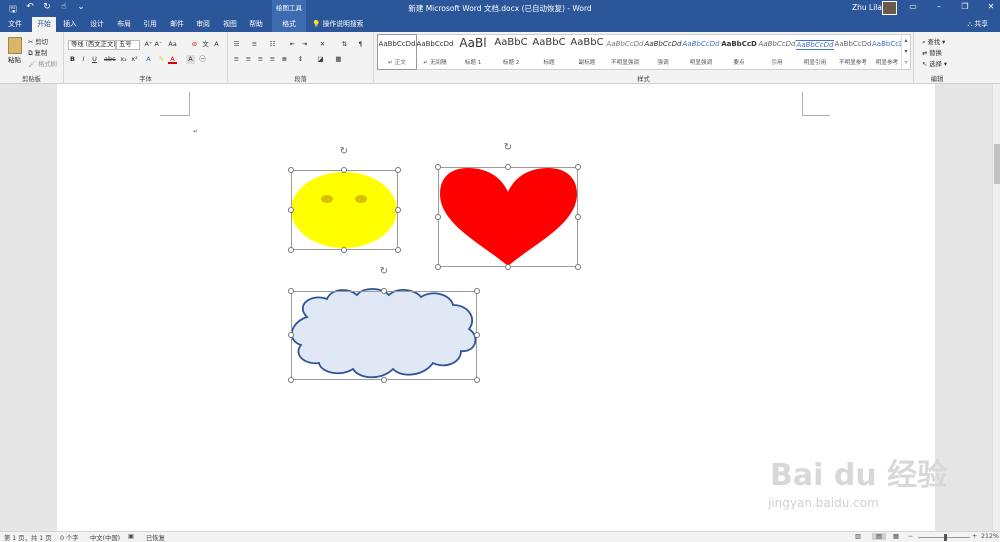  Describe the element at coordinates (933, 42) in the screenshot. I see `find-button: ⌕ 查找 ▾` at that location.